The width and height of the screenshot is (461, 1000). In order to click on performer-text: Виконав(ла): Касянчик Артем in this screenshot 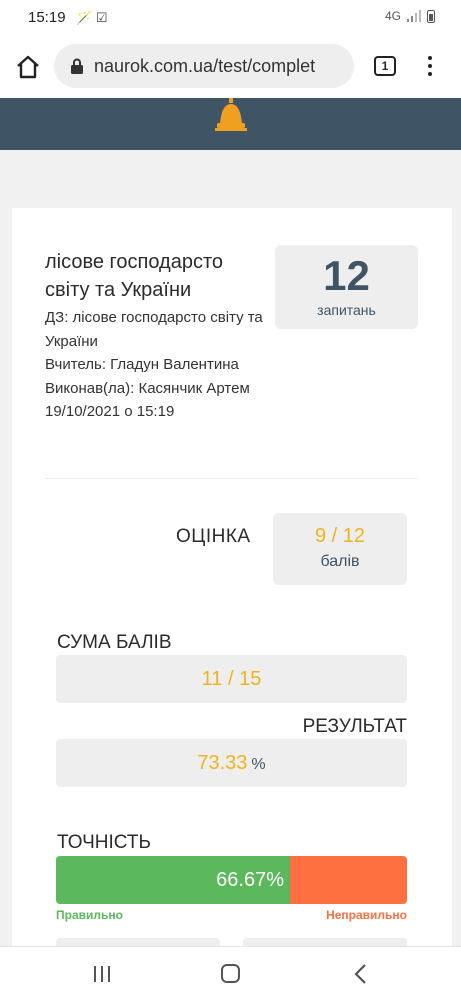, I will do `click(147, 388)`.